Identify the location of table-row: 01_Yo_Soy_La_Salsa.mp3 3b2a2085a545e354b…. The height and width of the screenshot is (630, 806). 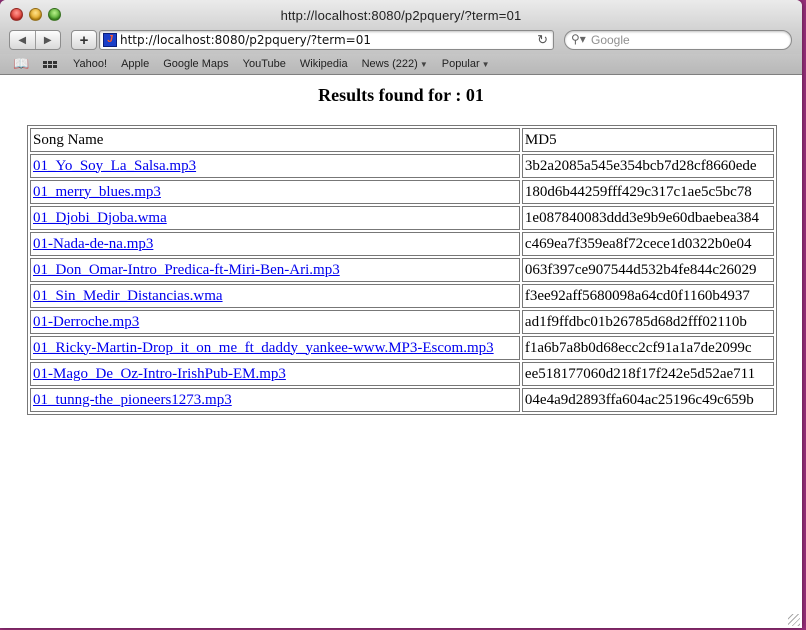
(402, 166).